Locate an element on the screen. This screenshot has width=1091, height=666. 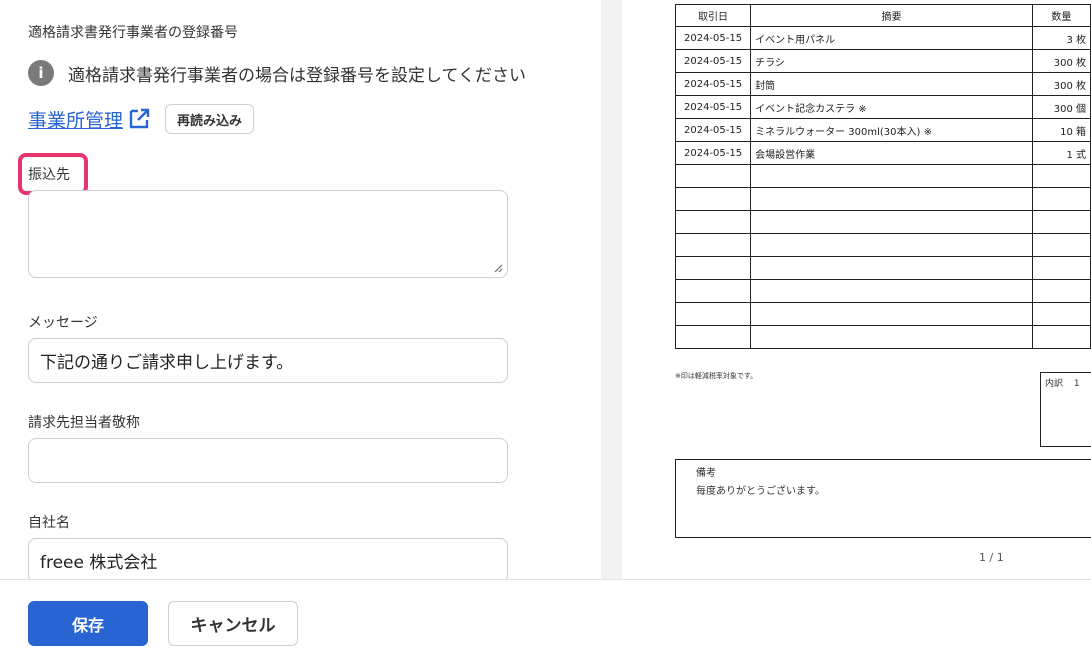
row-quantity: 10 箱 is located at coordinates (1061, 130).